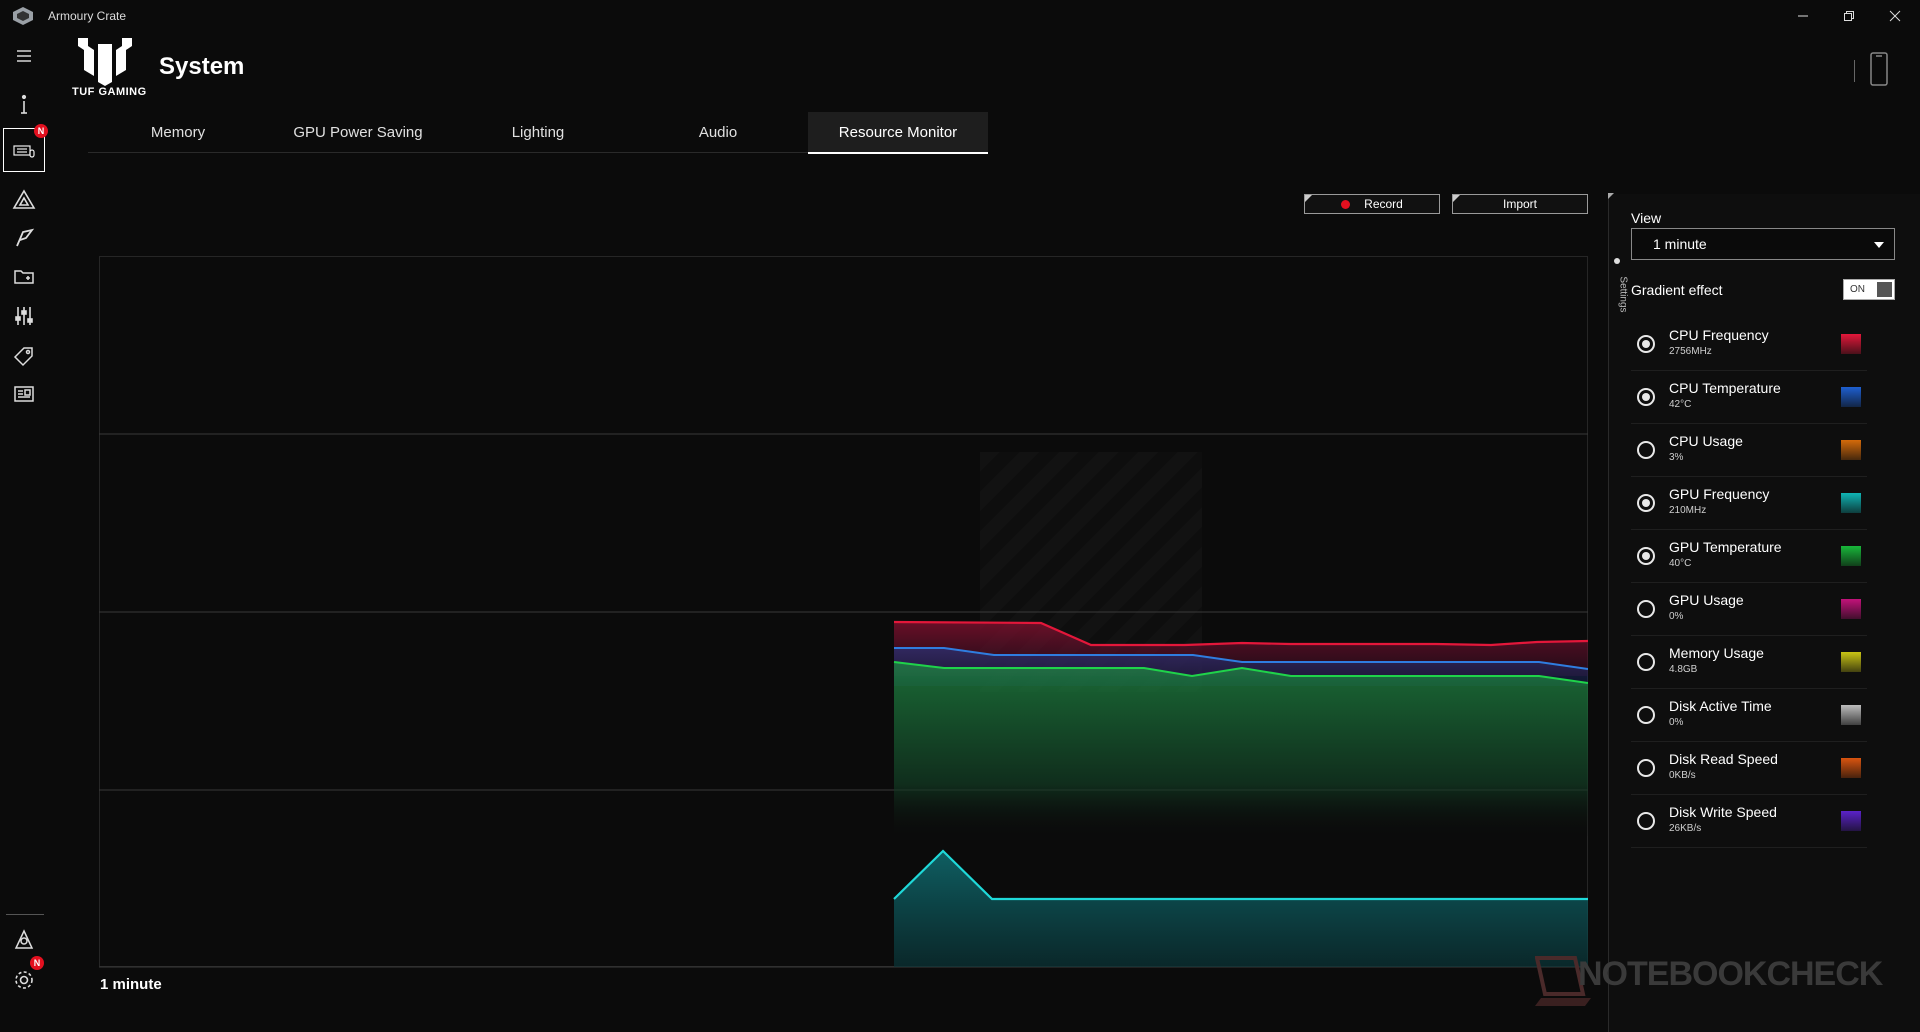 The width and height of the screenshot is (1920, 1032). Describe the element at coordinates (1879, 245) in the screenshot. I see `chevron-down-icon` at that location.